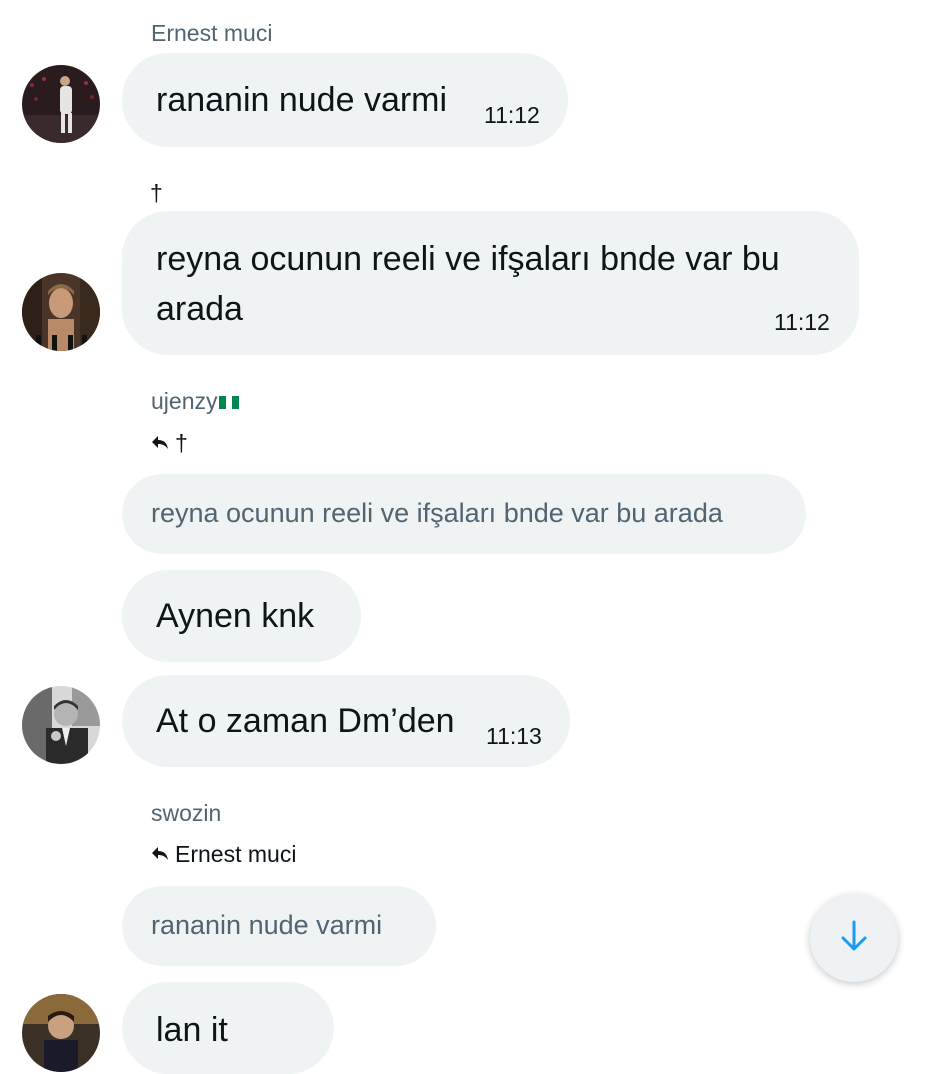 The height and width of the screenshot is (1074, 946). Describe the element at coordinates (267, 925) in the screenshot. I see `quoted-message-text: rananin nude varmi` at that location.